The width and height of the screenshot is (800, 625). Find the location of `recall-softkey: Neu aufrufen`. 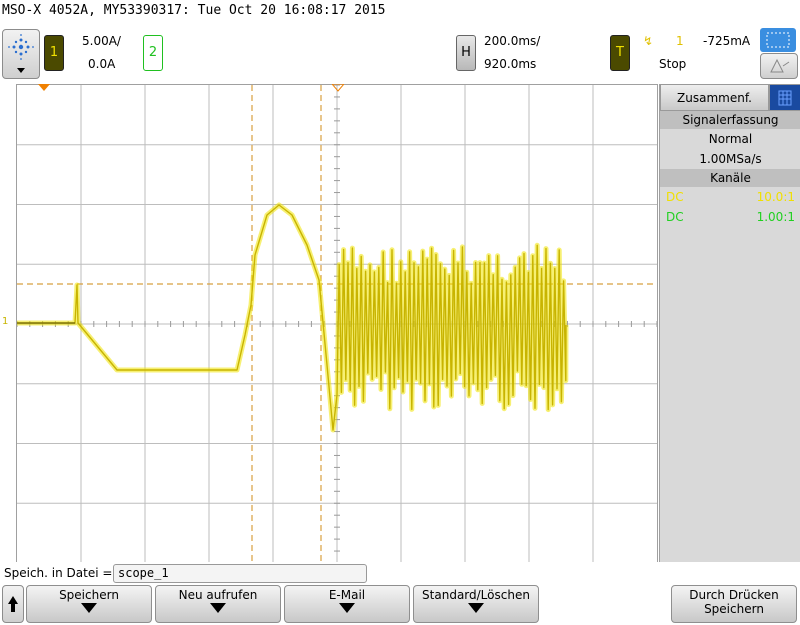

recall-softkey: Neu aufrufen is located at coordinates (218, 604).